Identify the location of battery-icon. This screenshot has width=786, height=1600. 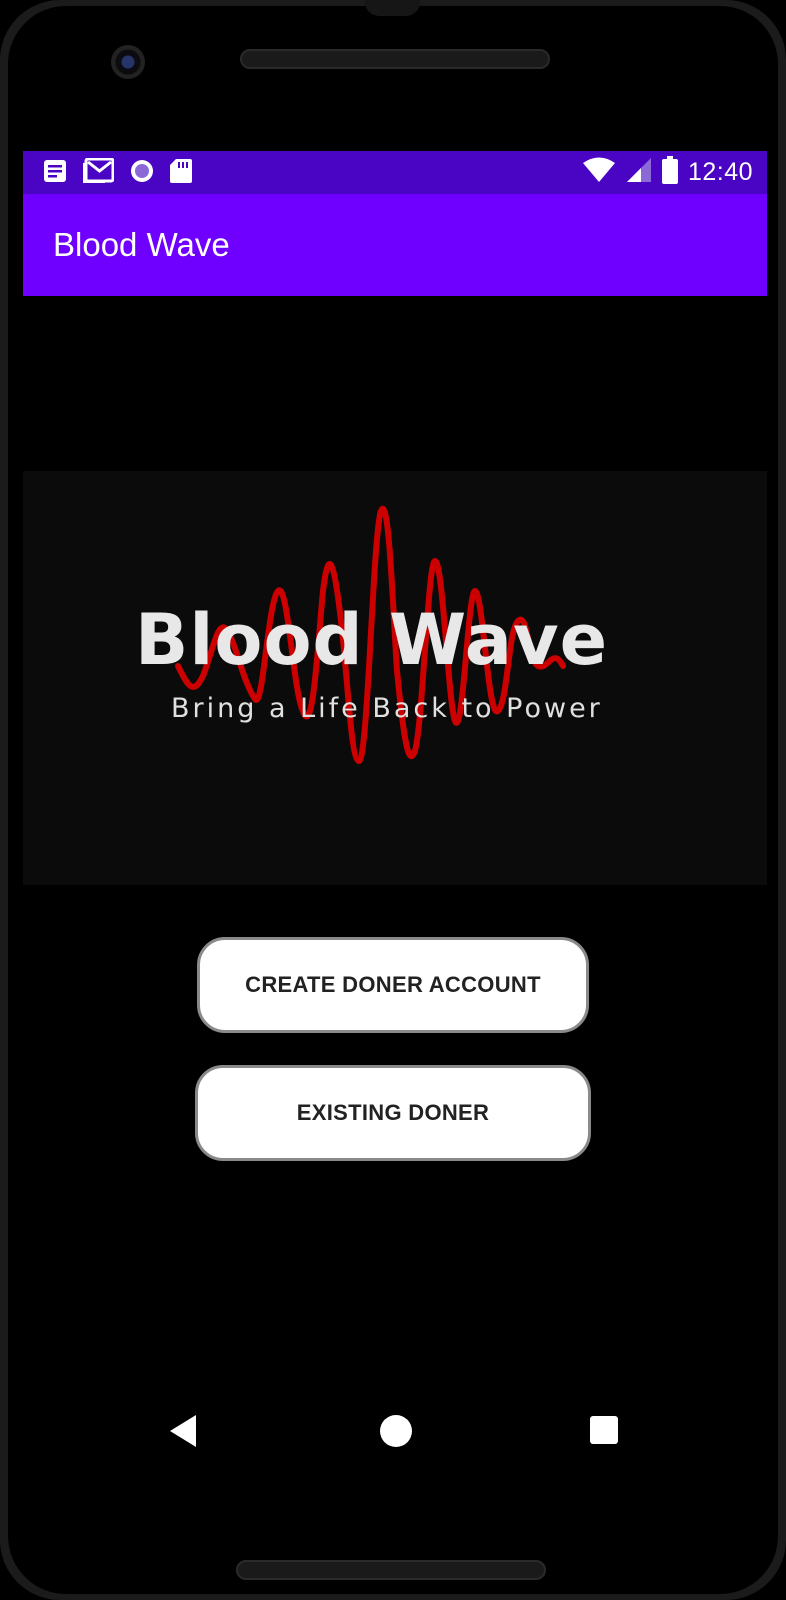
(669, 172).